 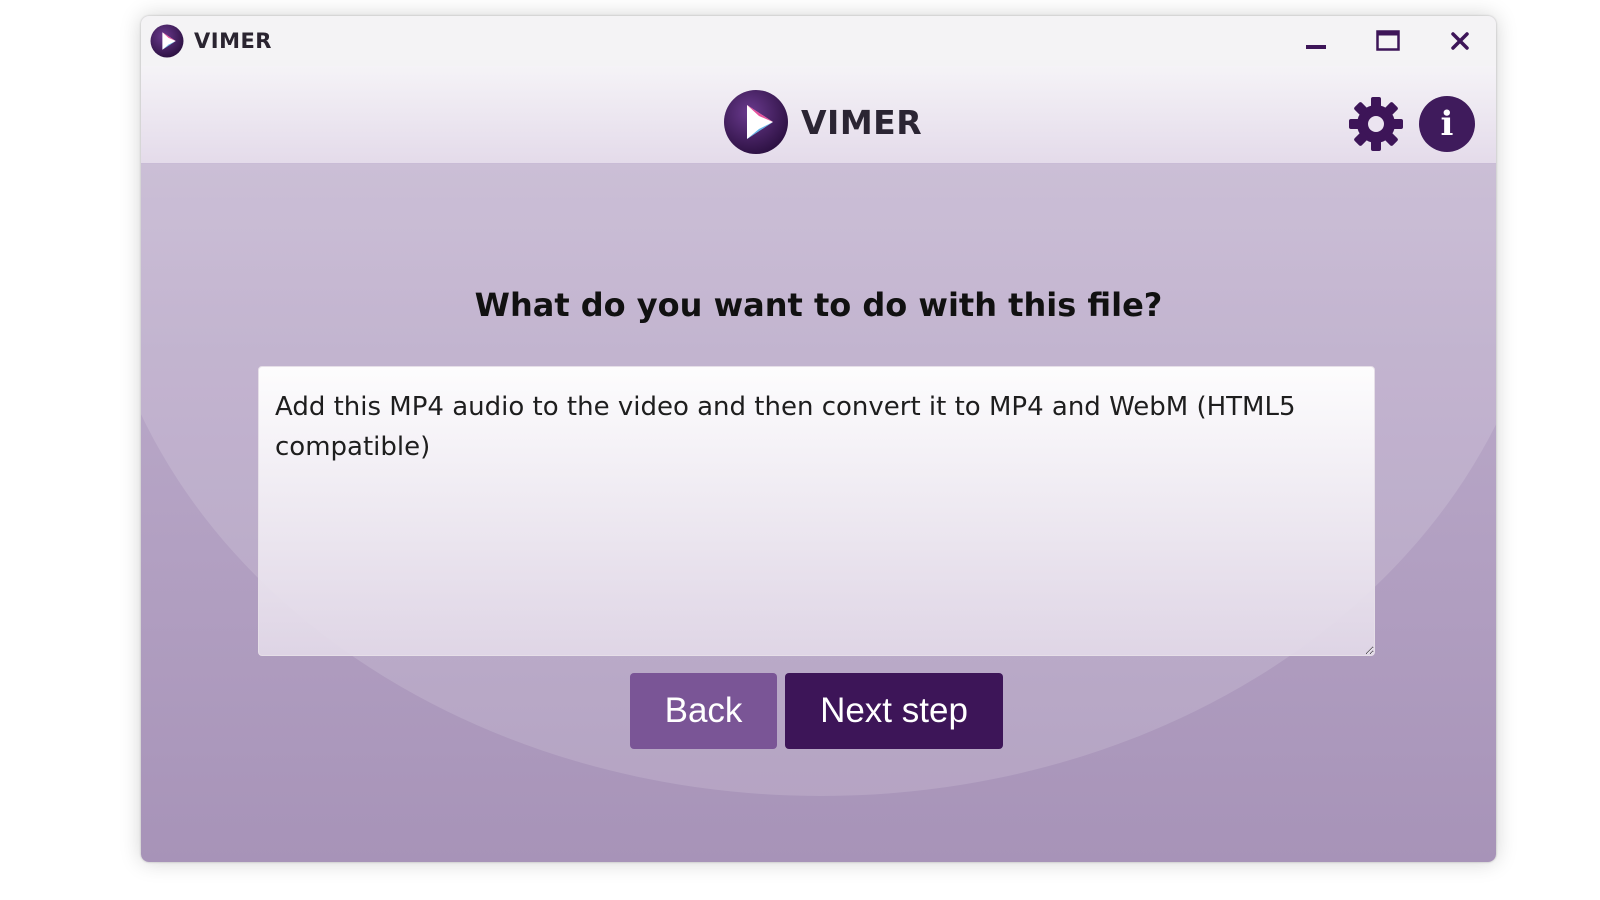 What do you see at coordinates (1316, 41) in the screenshot?
I see `minimize-button` at bounding box center [1316, 41].